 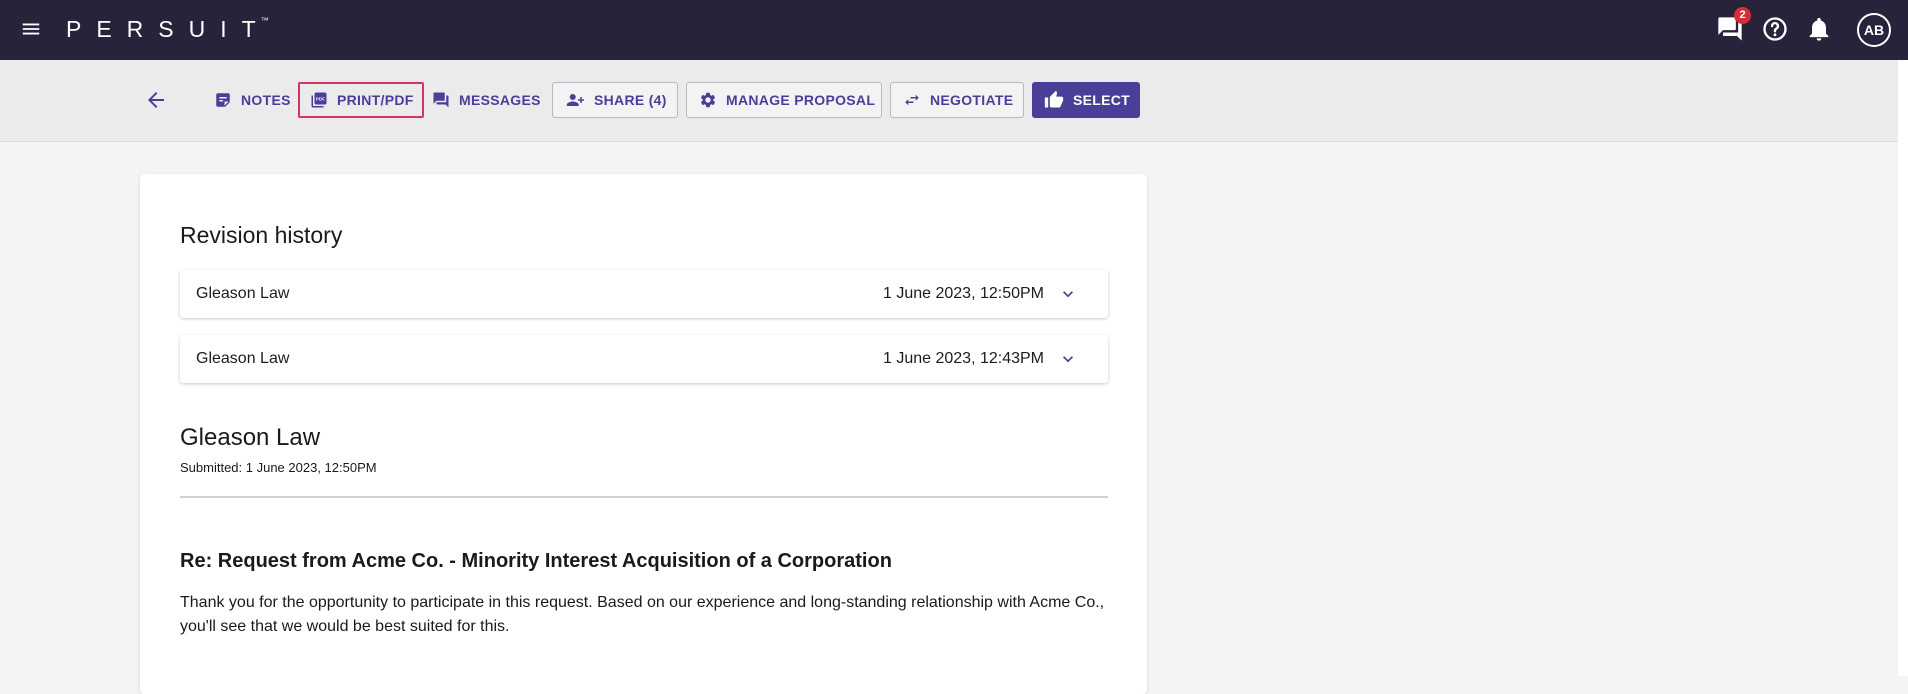 What do you see at coordinates (375, 100) in the screenshot?
I see `print-pdf-label: PRINT/PDF` at bounding box center [375, 100].